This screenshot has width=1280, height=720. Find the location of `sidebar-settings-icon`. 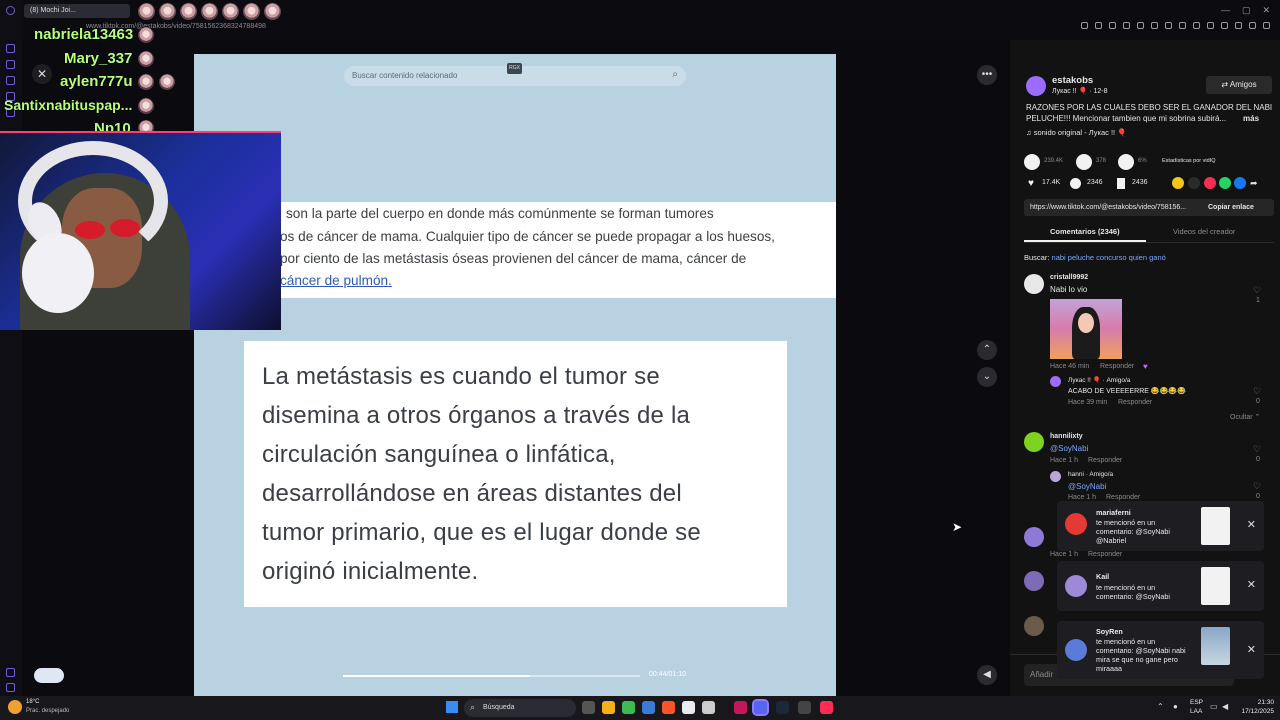

sidebar-settings-icon is located at coordinates (10, 672).